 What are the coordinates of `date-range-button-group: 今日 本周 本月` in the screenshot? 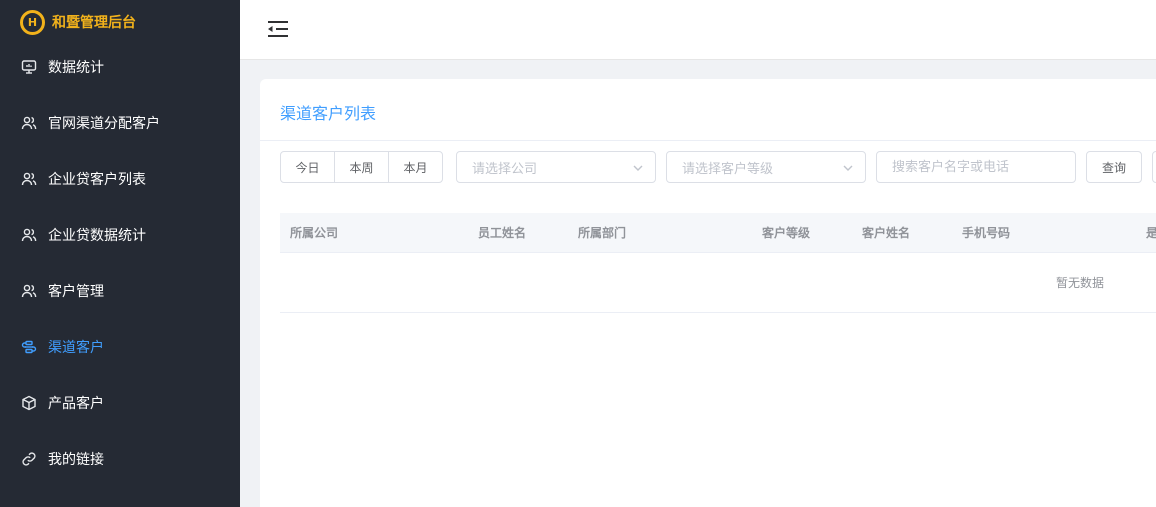 It's located at (361, 167).